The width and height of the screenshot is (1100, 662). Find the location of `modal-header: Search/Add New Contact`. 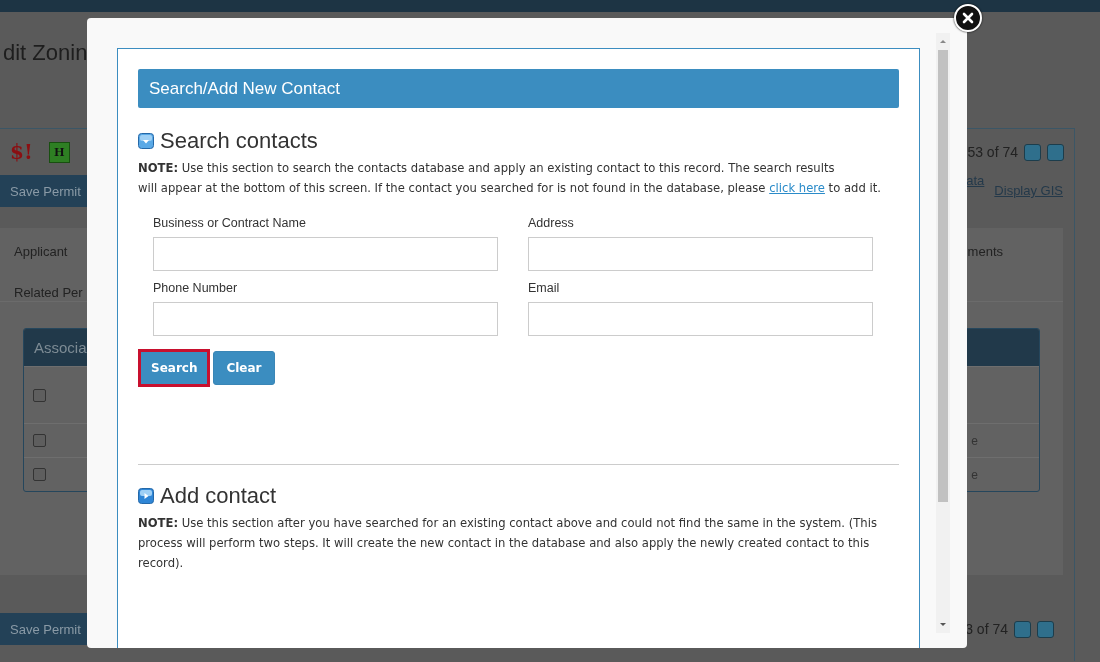

modal-header: Search/Add New Contact is located at coordinates (518, 88).